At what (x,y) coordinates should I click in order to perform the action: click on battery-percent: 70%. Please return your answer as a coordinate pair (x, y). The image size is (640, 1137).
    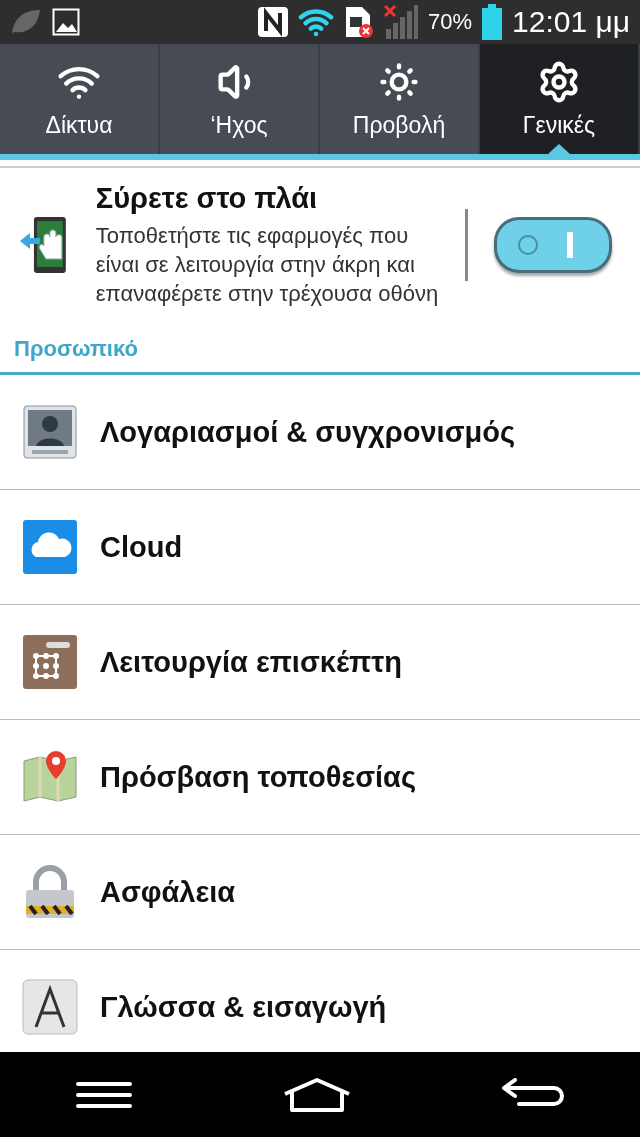
    Looking at the image, I should click on (449, 22).